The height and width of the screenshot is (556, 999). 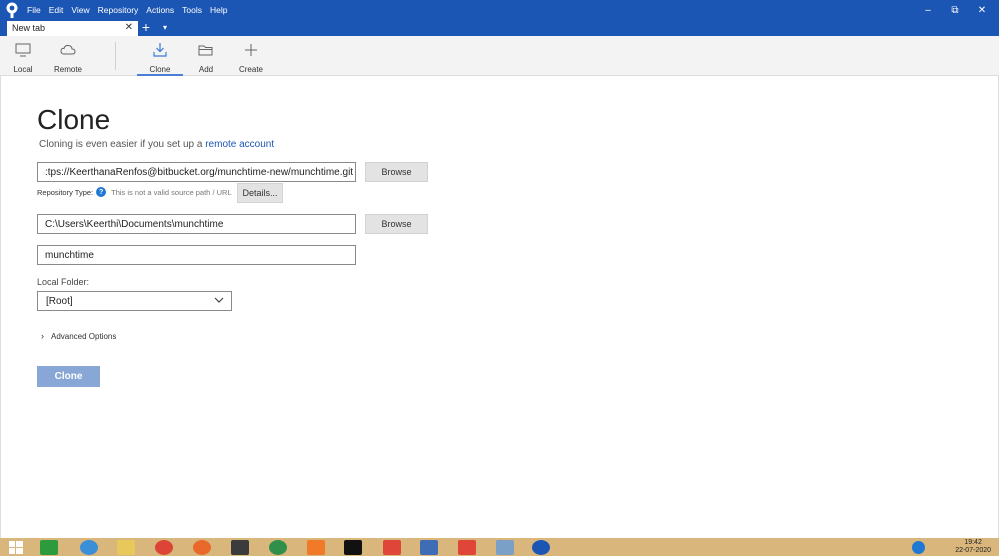 What do you see at coordinates (429, 547) in the screenshot?
I see `remote-desktop-icon` at bounding box center [429, 547].